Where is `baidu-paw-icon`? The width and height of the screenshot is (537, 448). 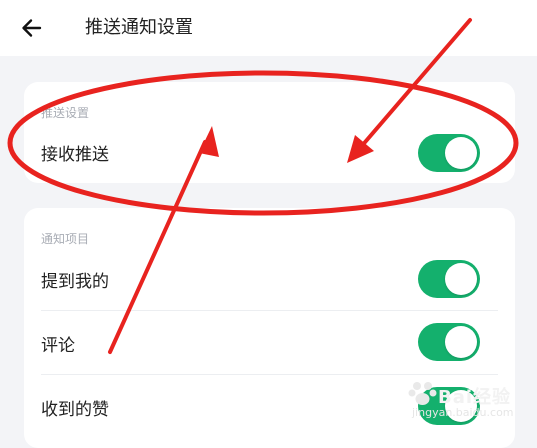
baidu-paw-icon is located at coordinates (422, 393).